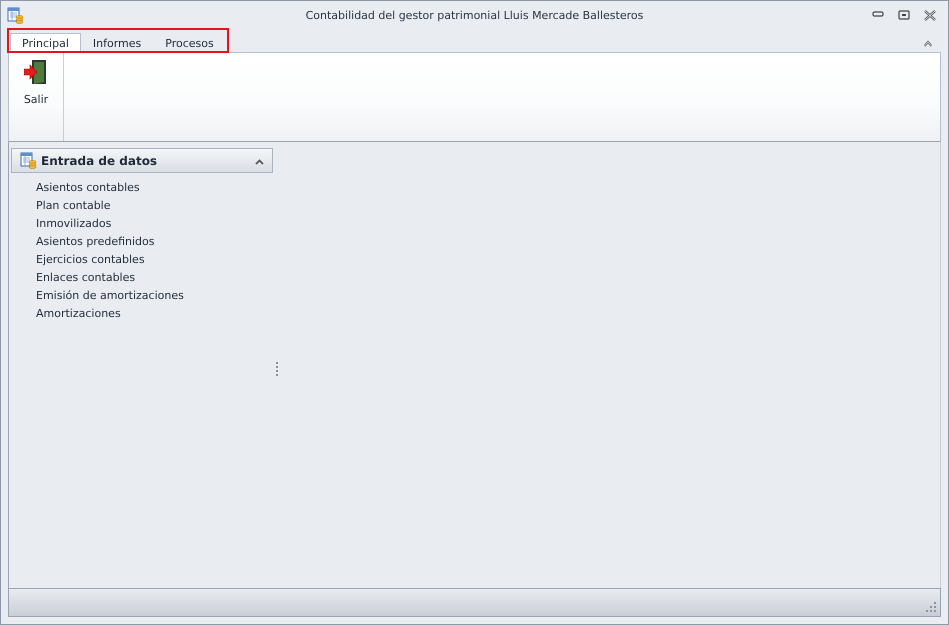 This screenshot has width=949, height=625. What do you see at coordinates (276, 369) in the screenshot?
I see `splitter-handle` at bounding box center [276, 369].